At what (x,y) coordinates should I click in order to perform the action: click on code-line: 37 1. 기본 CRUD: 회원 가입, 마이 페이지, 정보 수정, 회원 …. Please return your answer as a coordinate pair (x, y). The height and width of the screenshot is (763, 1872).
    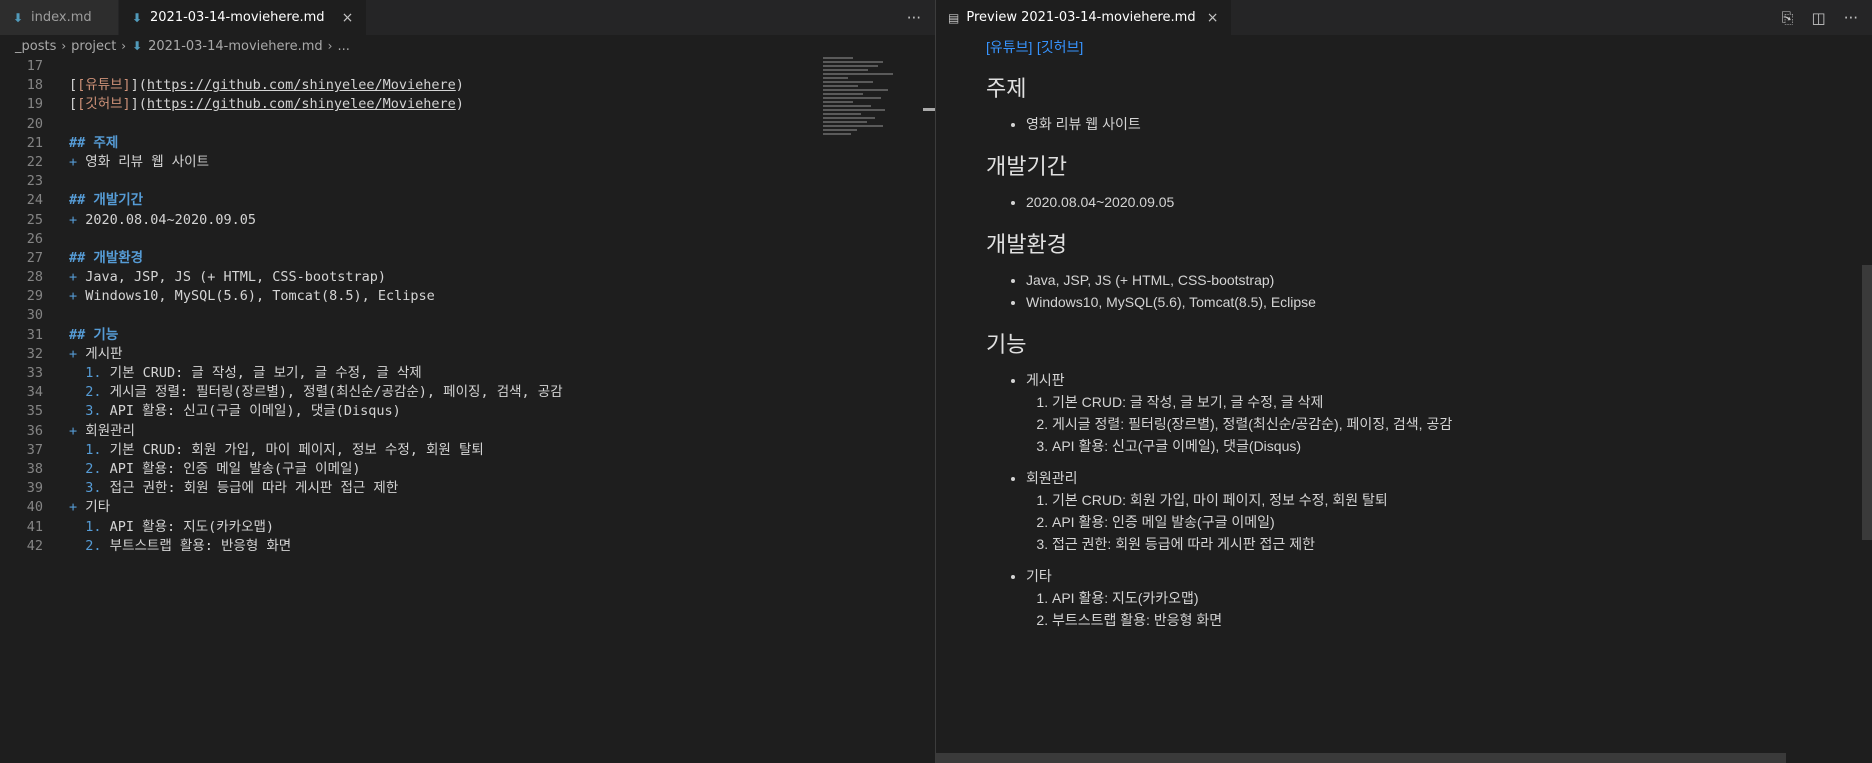
    Looking at the image, I should click on (255, 449).